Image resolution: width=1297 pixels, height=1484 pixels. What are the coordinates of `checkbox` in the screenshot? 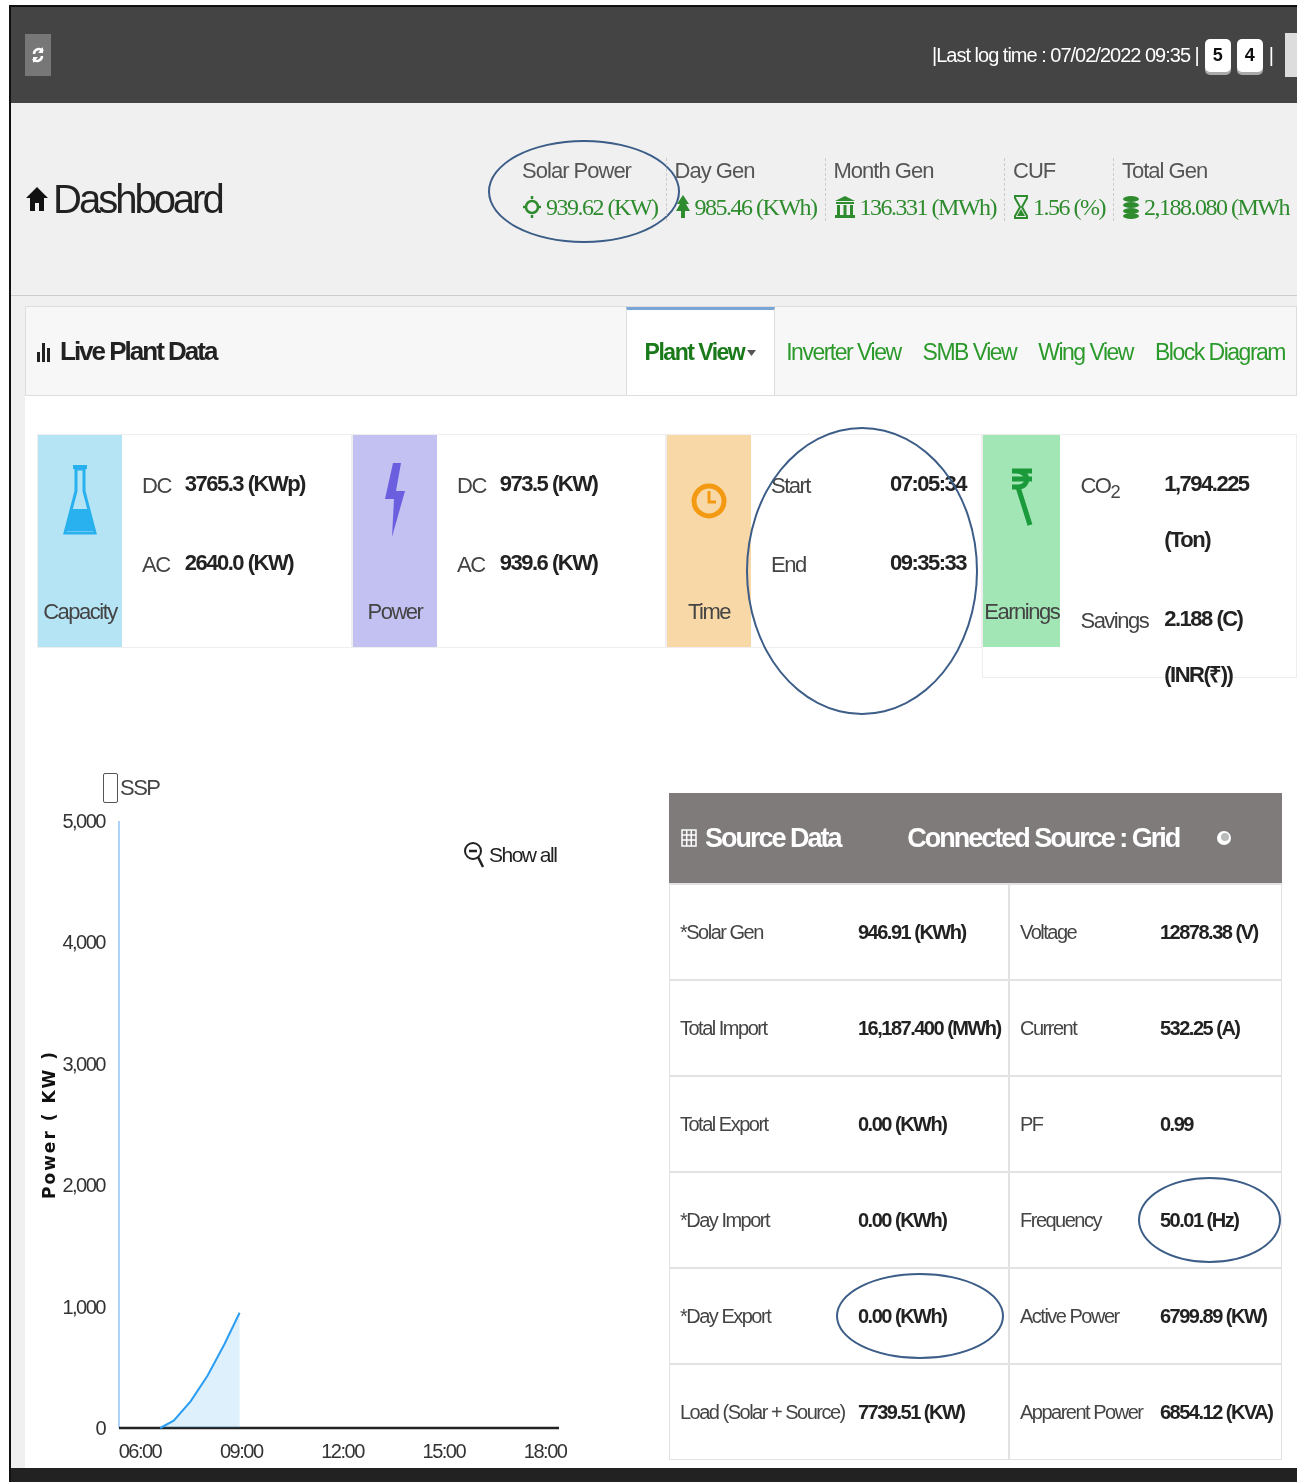 It's located at (110, 788).